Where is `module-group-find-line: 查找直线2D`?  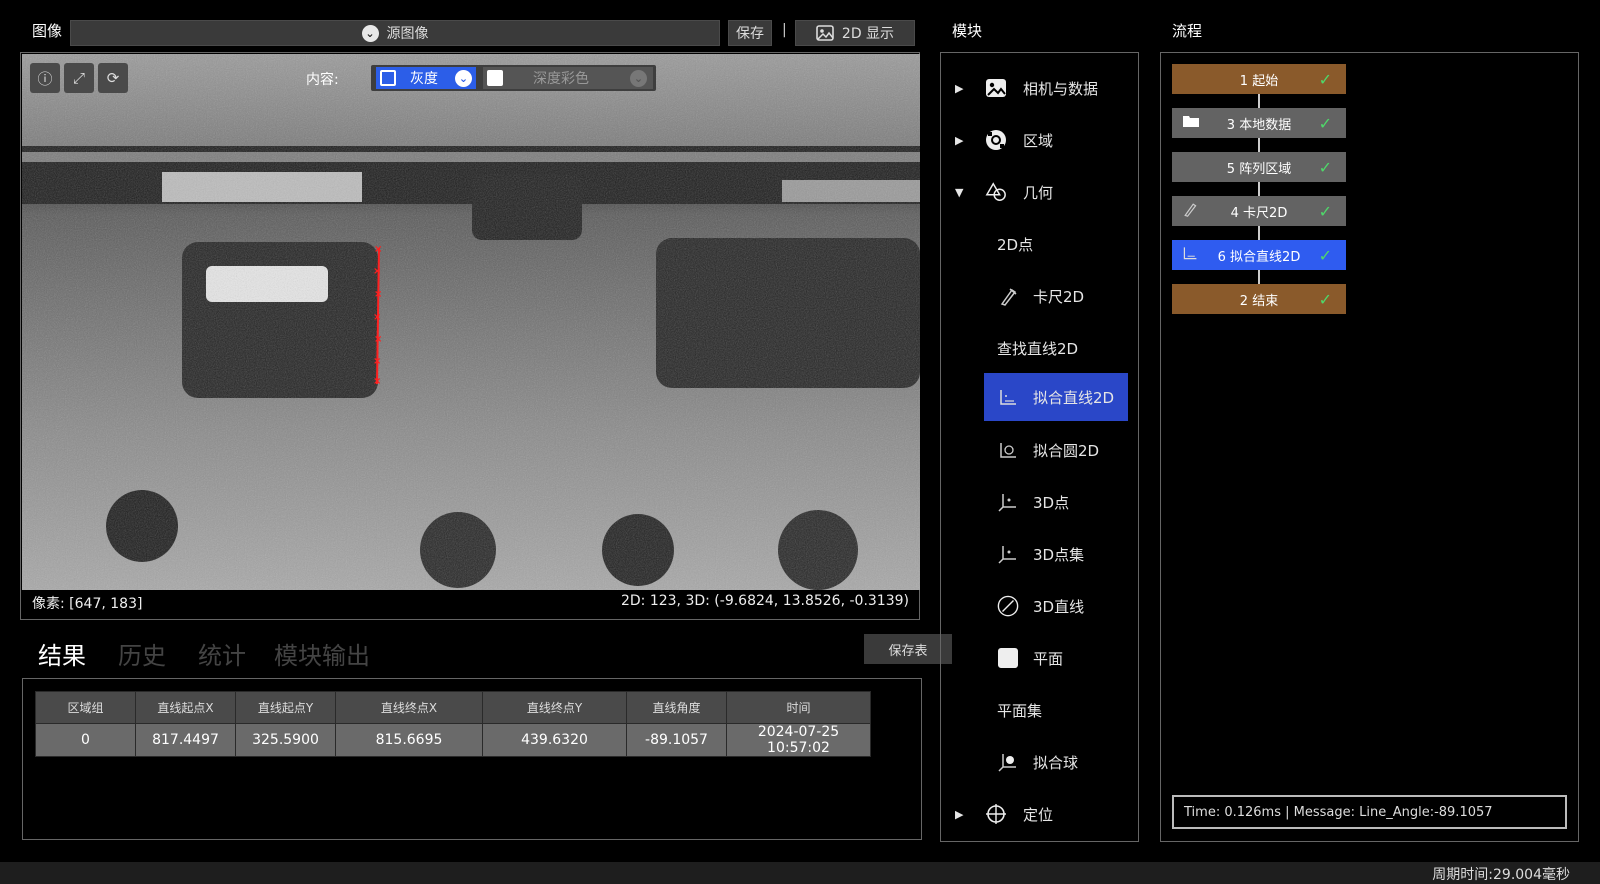 module-group-find-line: 查找直线2D is located at coordinates (1039, 348).